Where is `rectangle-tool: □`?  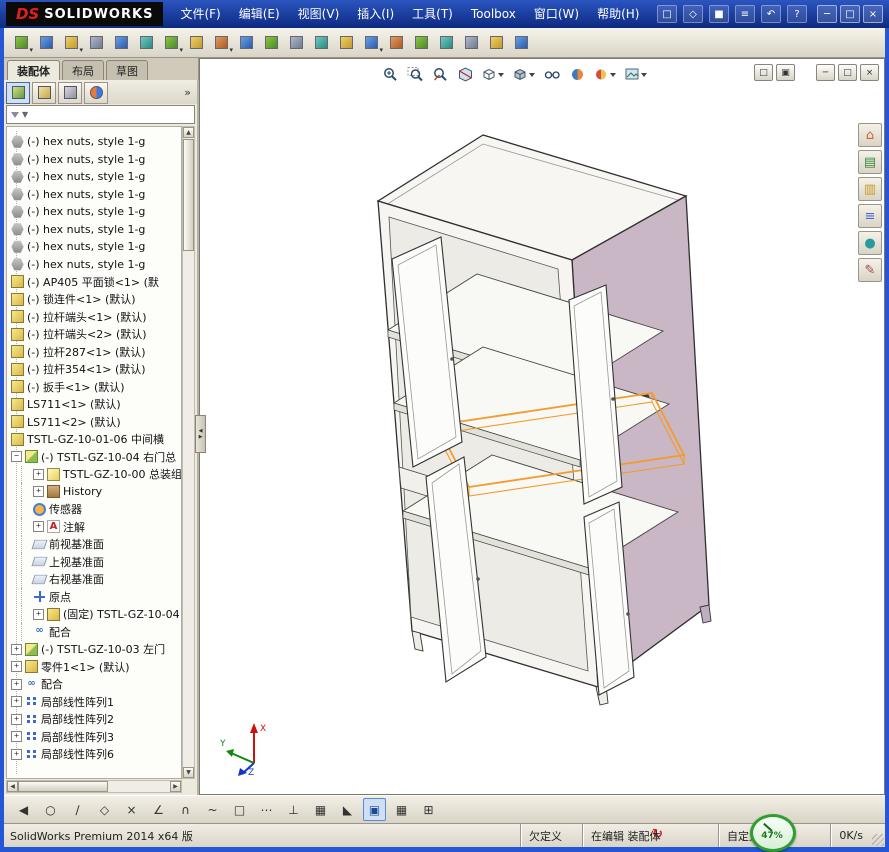
rectangle-tool: □ is located at coordinates (239, 809).